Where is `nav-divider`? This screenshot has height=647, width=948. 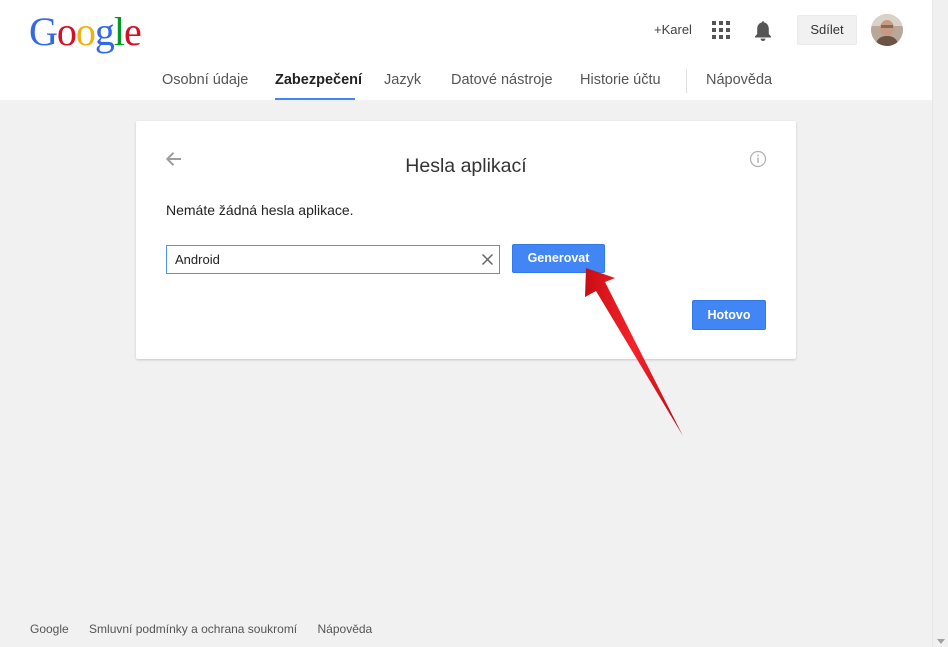 nav-divider is located at coordinates (686, 81).